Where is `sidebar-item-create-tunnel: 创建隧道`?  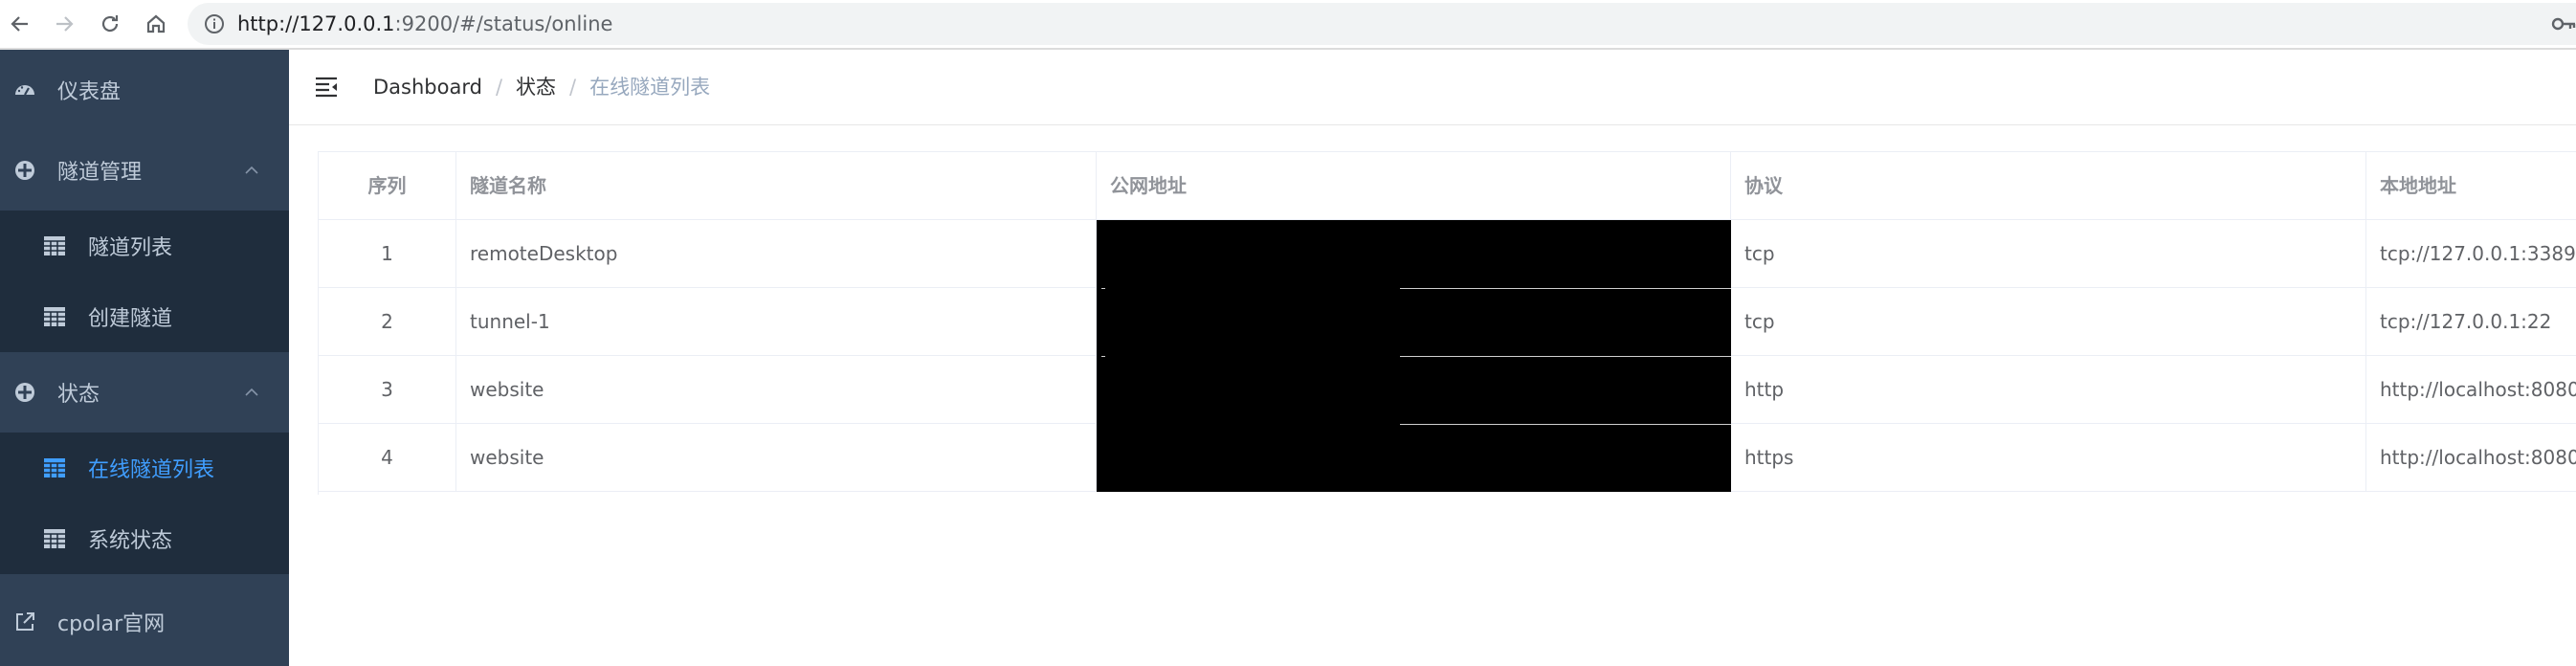 sidebar-item-create-tunnel: 创建隧道 is located at coordinates (144, 316).